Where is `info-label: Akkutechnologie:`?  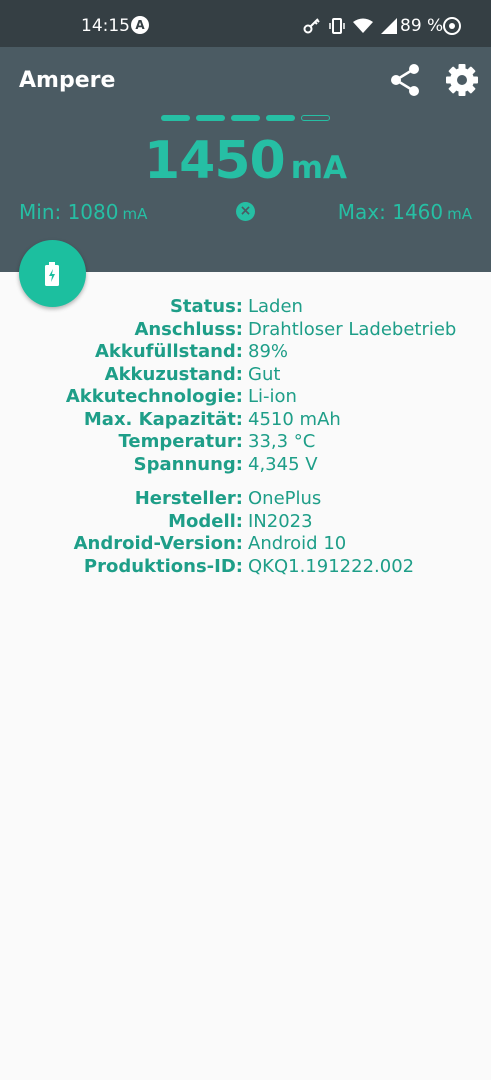
info-label: Akkutechnologie: is located at coordinates (154, 396).